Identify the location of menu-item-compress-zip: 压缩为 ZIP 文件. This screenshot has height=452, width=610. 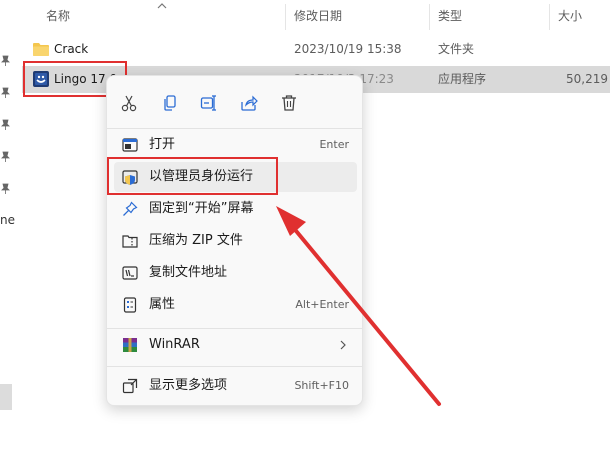
(235, 241).